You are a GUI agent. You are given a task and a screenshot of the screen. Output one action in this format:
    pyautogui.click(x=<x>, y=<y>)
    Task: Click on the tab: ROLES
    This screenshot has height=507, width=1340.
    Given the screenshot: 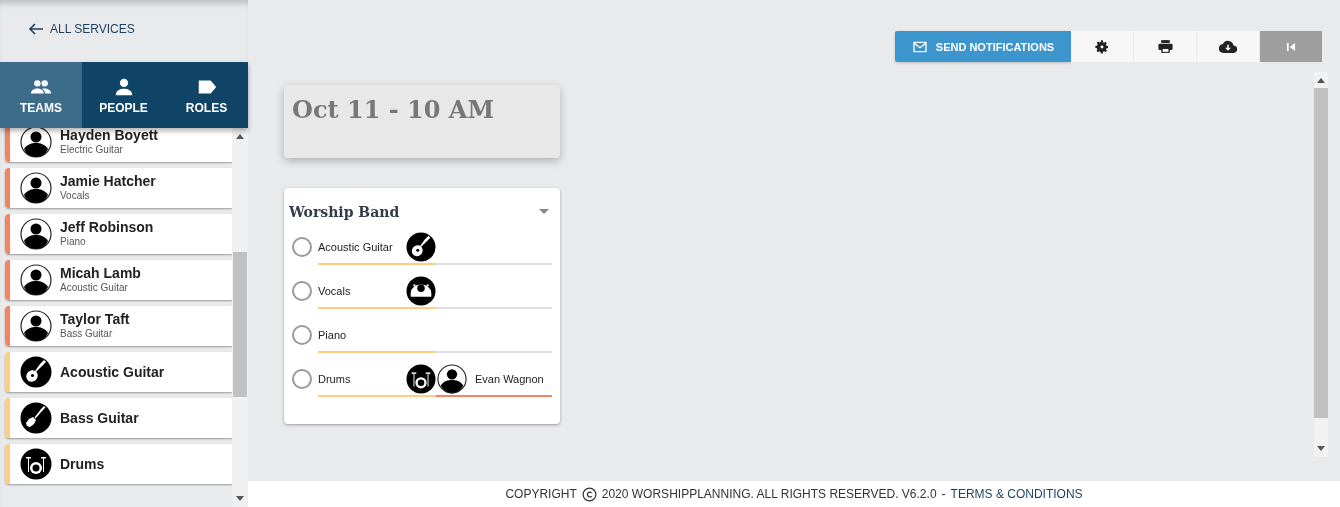 What is the action you would take?
    pyautogui.click(x=206, y=95)
    